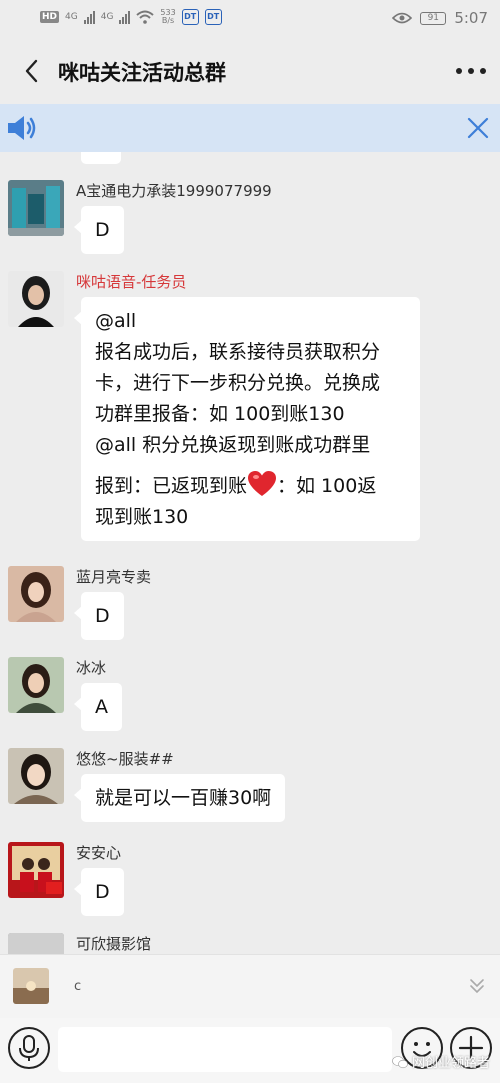 This screenshot has height=1083, width=500. I want to click on signal-1-icon, so click(89, 17).